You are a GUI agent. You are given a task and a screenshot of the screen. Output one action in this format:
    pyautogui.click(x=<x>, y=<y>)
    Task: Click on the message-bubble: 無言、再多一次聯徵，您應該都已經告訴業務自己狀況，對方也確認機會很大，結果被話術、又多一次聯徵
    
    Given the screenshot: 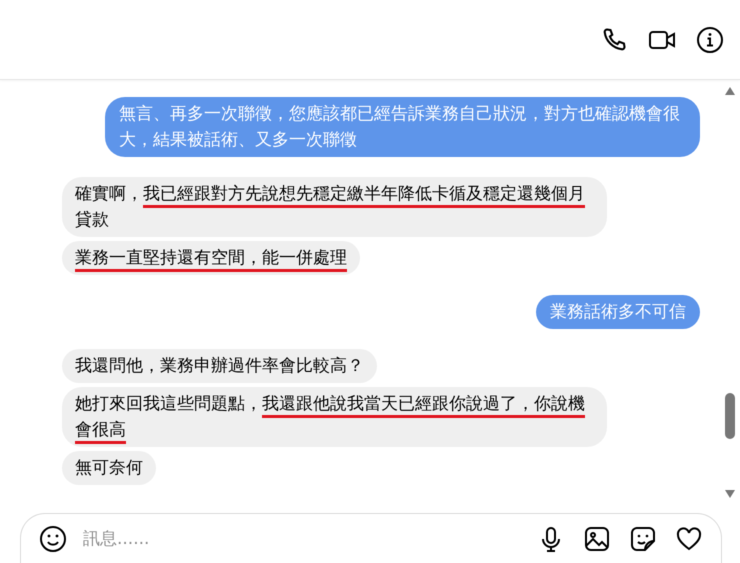 What is the action you would take?
    pyautogui.click(x=402, y=127)
    